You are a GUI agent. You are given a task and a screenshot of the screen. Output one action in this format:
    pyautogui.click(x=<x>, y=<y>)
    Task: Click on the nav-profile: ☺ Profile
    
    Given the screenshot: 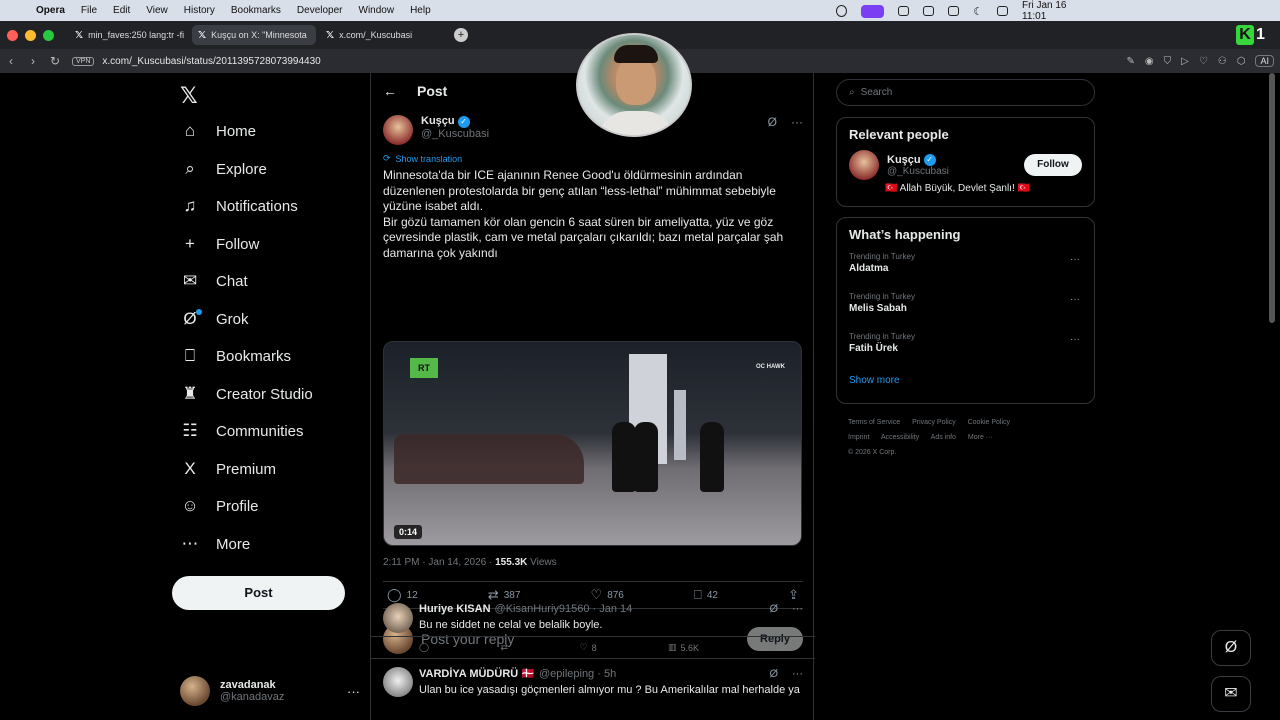 What is the action you would take?
    pyautogui.click(x=219, y=506)
    